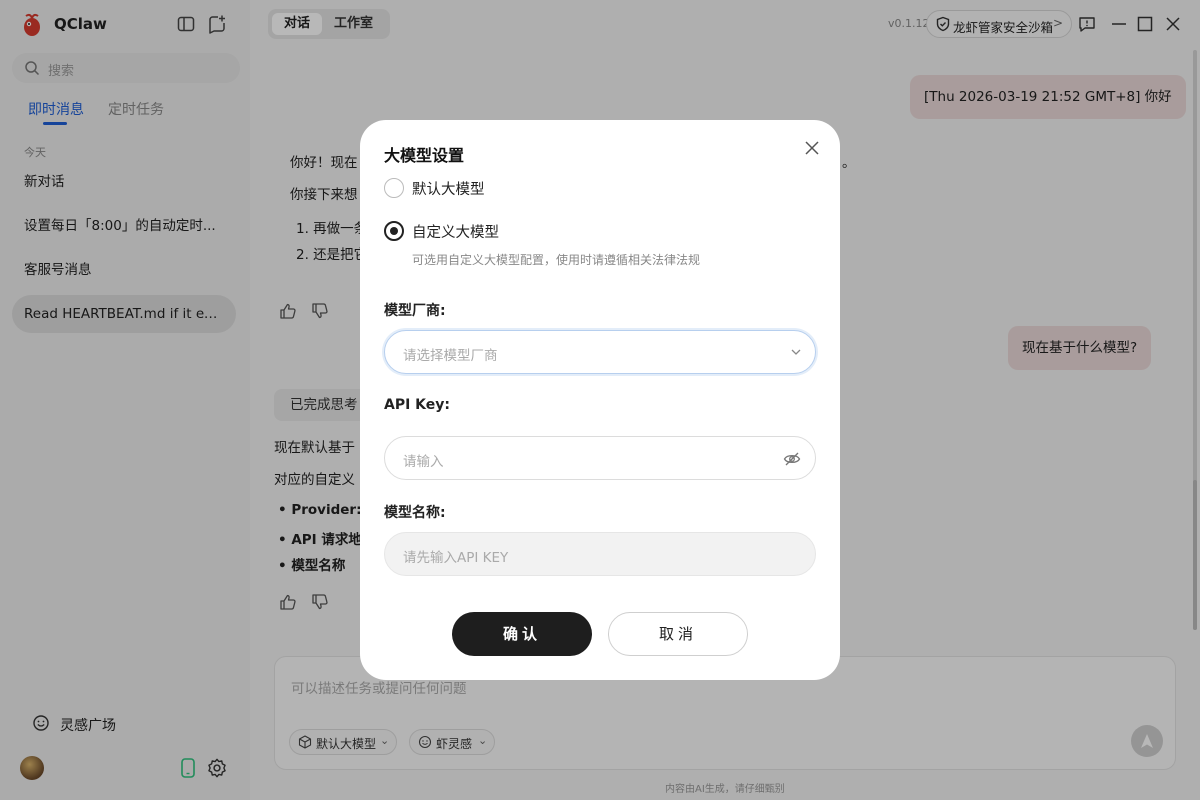 The image size is (1200, 800). What do you see at coordinates (678, 634) in the screenshot?
I see `cancel-button: 取消` at bounding box center [678, 634].